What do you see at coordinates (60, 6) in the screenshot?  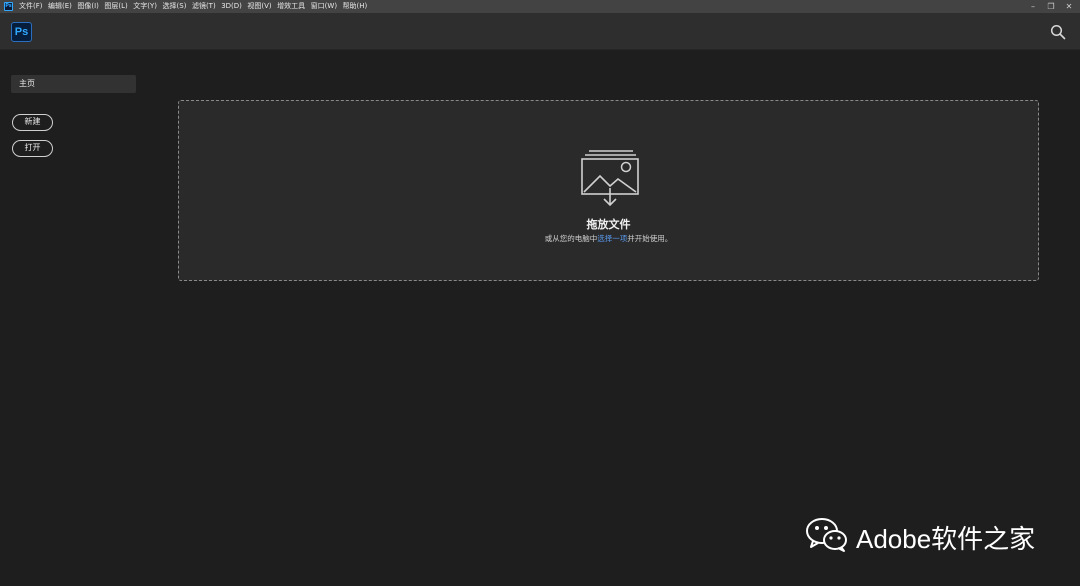 I see `menu-edit: 编辑(E)` at bounding box center [60, 6].